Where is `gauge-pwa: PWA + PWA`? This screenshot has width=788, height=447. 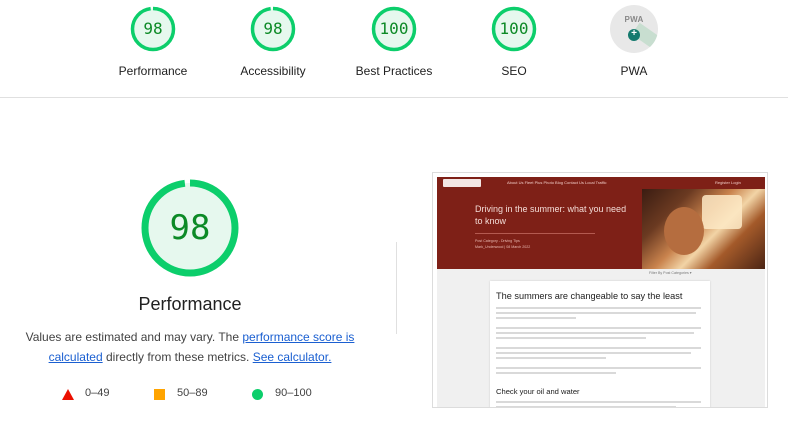
gauge-pwa: PWA + PWA is located at coordinates (634, 39).